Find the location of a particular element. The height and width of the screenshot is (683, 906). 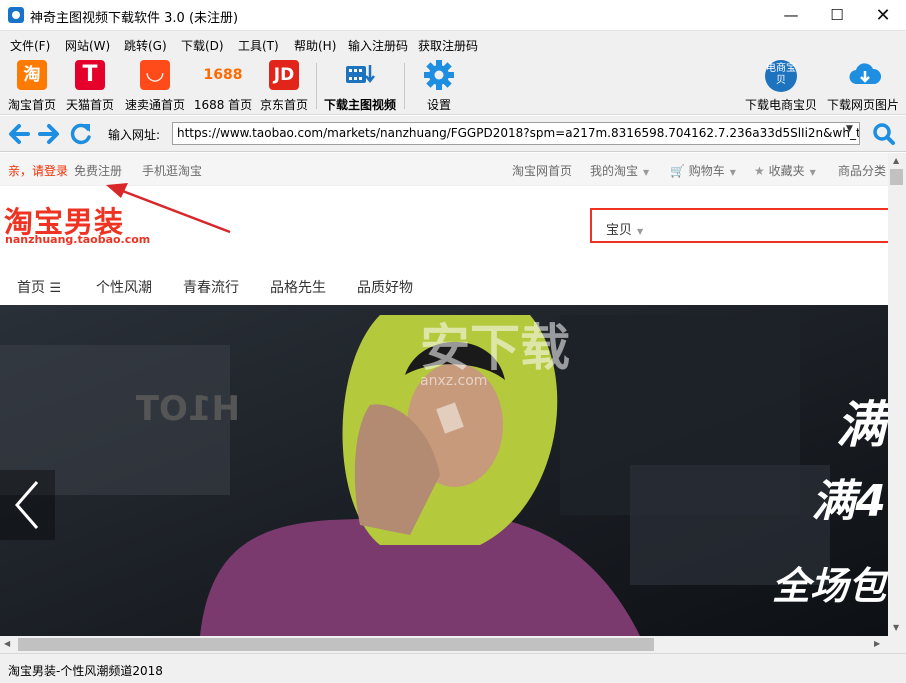

category-quality-goods: 品质好物 is located at coordinates (385, 287).